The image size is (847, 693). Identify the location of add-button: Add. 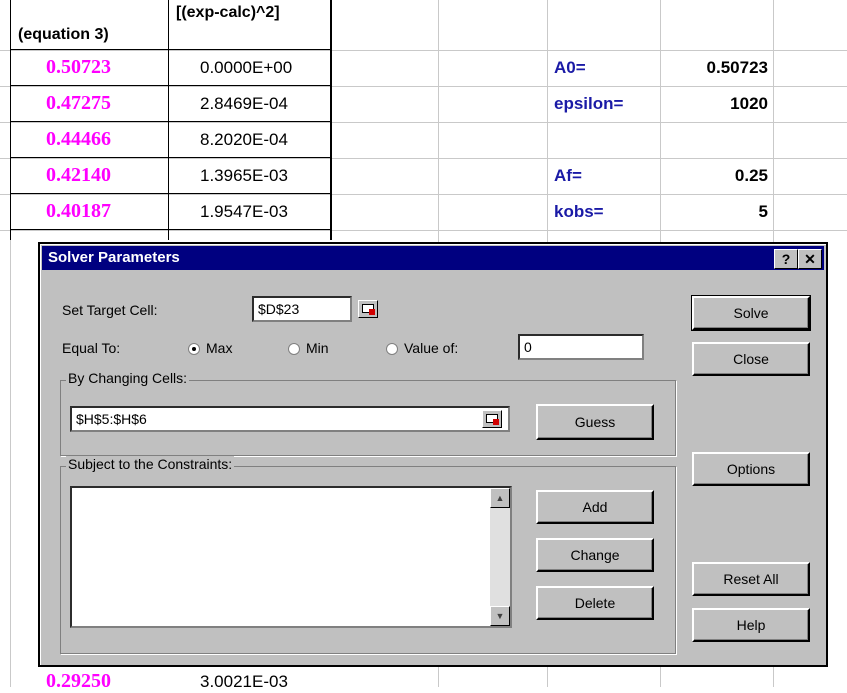
(595, 507).